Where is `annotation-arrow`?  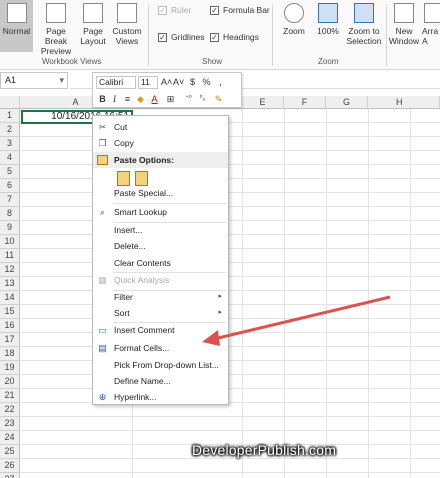
annotation-arrow is located at coordinates (296, 320).